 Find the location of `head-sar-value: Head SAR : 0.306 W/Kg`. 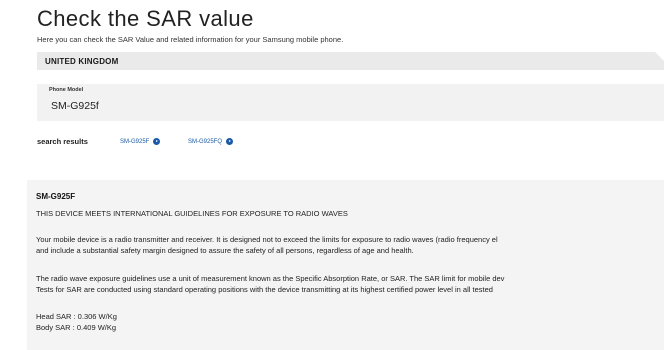

head-sar-value: Head SAR : 0.306 W/Kg is located at coordinates (76, 316).